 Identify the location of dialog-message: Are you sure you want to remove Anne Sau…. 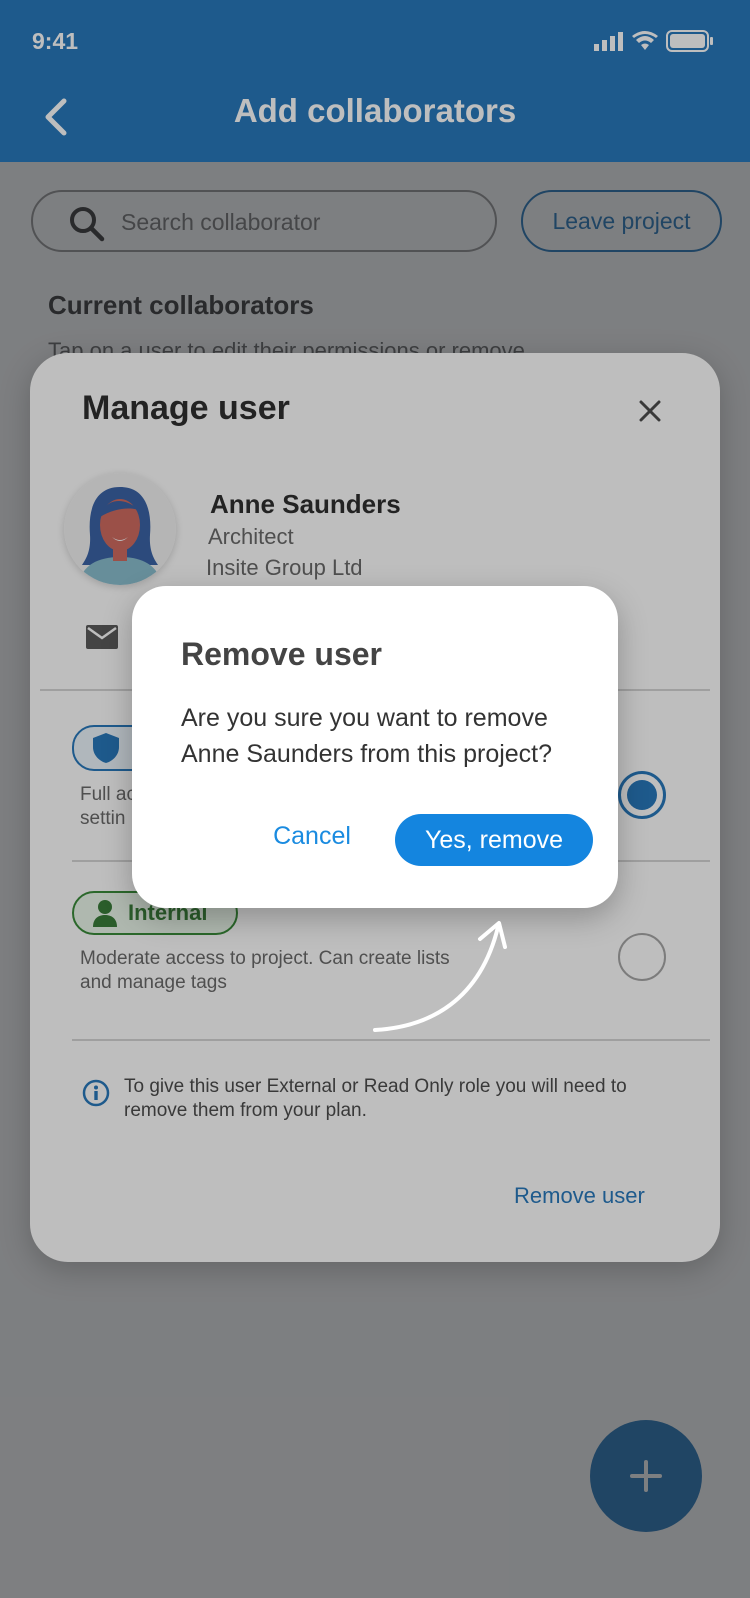
(367, 736).